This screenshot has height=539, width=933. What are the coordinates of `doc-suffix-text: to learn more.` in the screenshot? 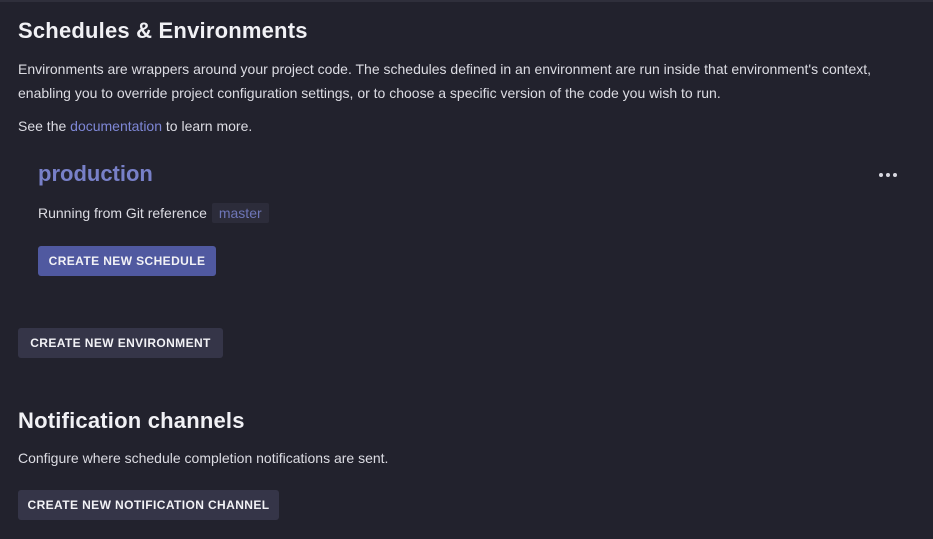 It's located at (207, 126).